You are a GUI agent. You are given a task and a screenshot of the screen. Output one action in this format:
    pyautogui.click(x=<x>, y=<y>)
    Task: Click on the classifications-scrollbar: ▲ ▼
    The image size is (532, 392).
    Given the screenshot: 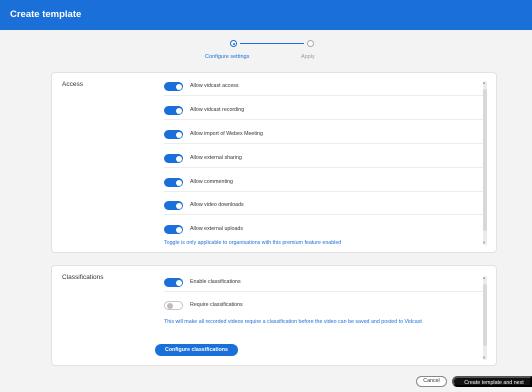 What is the action you would take?
    pyautogui.click(x=484, y=318)
    